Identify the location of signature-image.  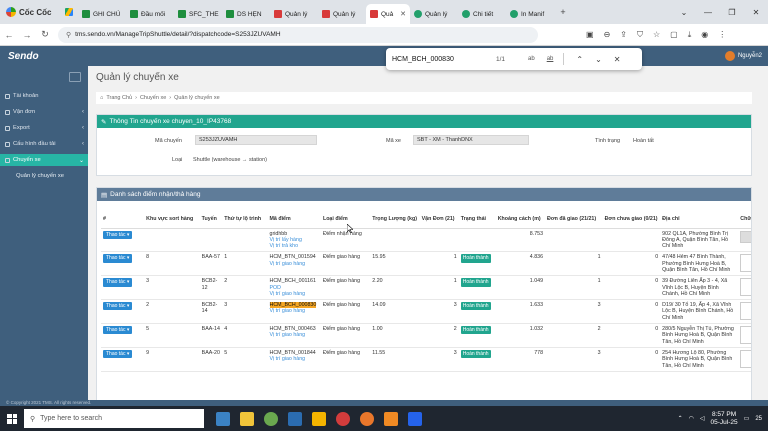
(745, 236).